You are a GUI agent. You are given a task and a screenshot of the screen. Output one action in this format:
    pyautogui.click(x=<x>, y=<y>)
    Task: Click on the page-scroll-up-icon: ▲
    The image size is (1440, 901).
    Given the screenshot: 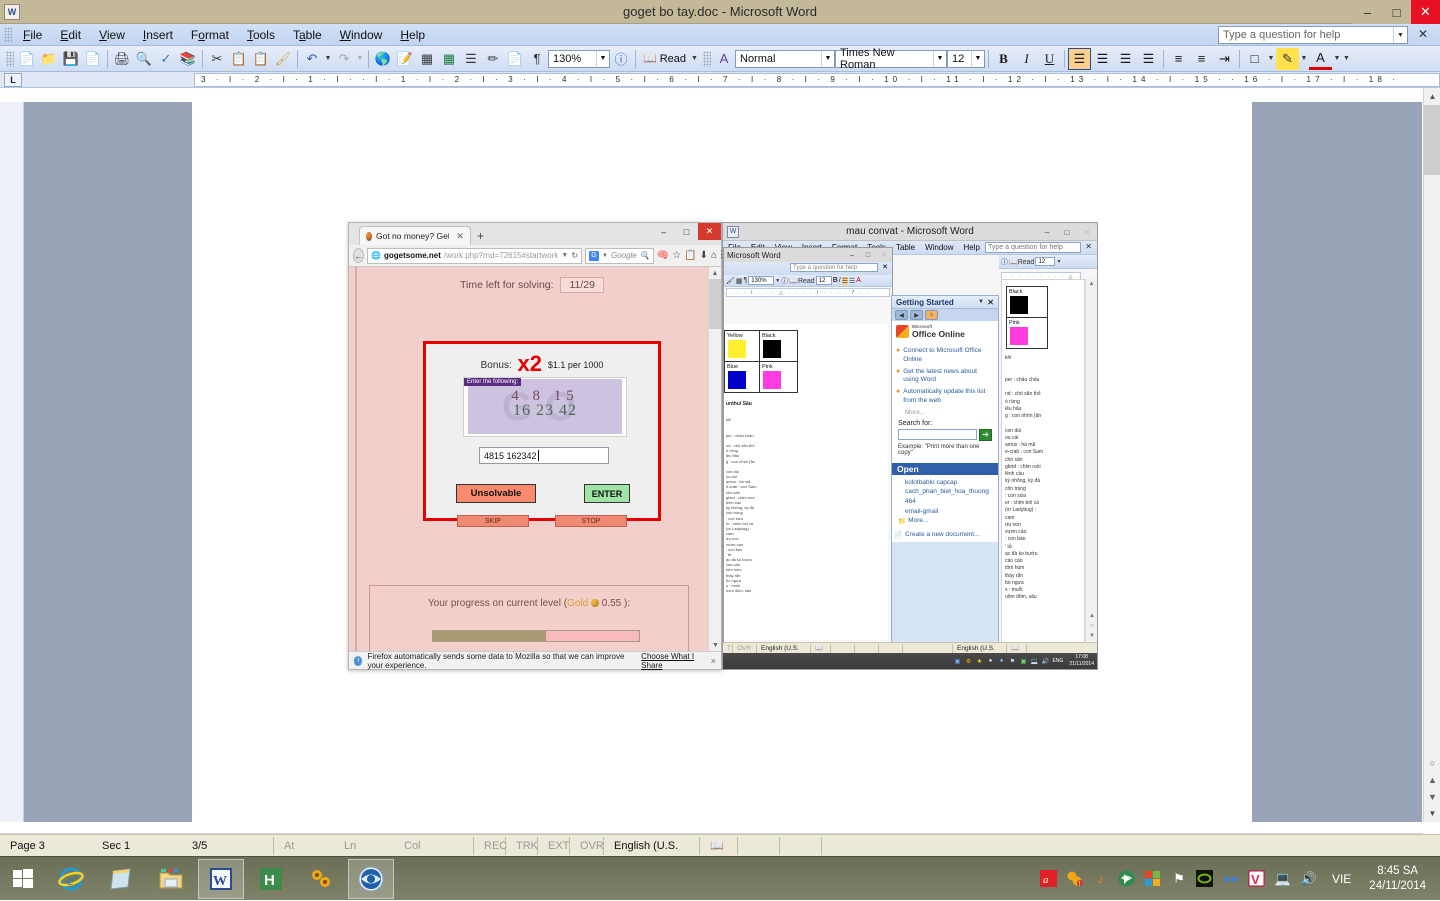 What is the action you would take?
    pyautogui.click(x=715, y=273)
    